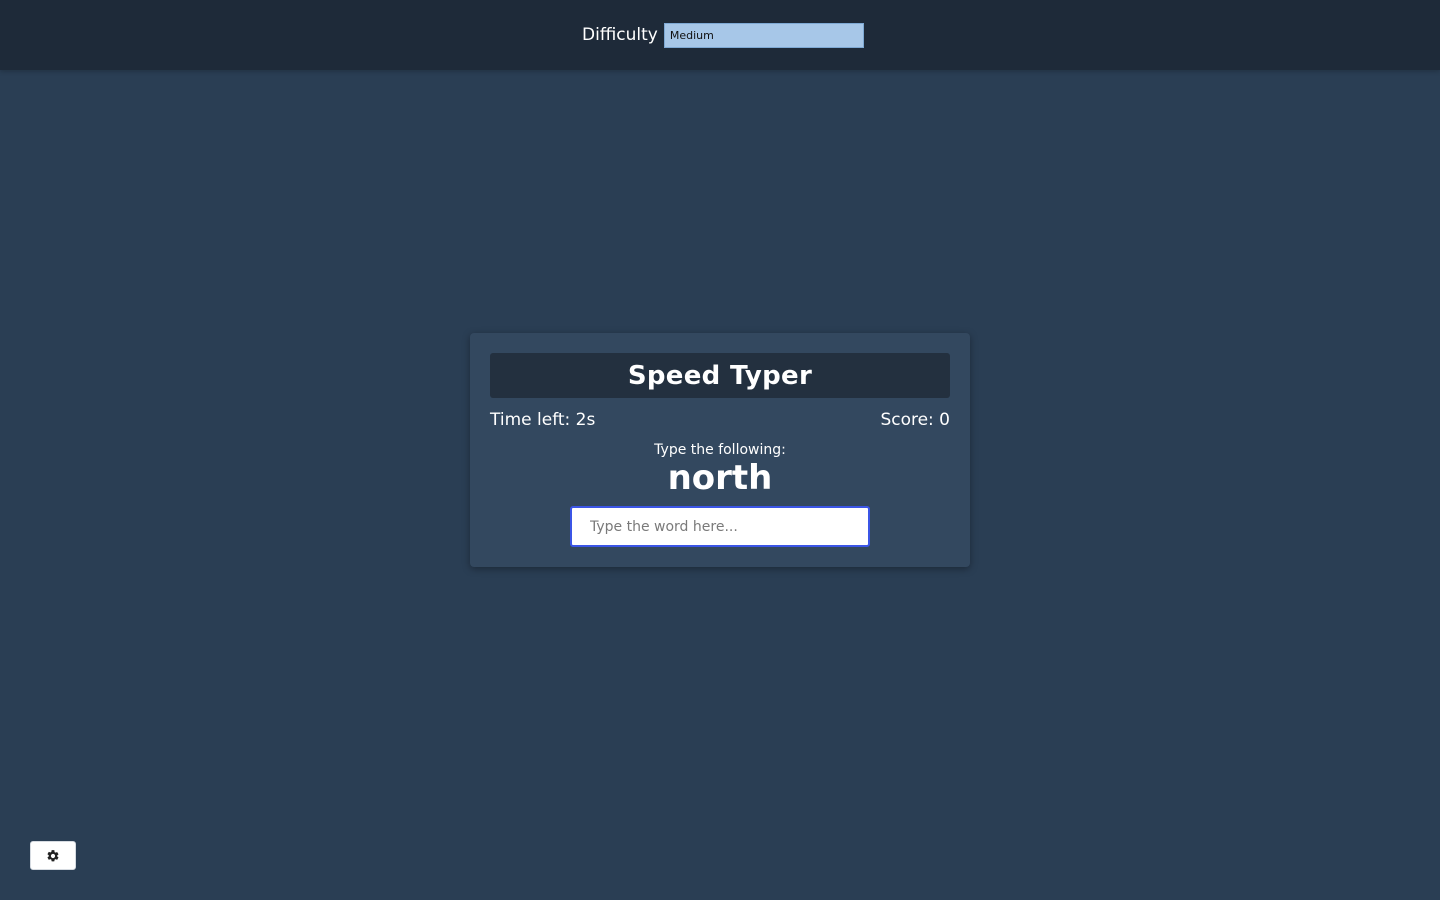  What do you see at coordinates (720, 478) in the screenshot?
I see `target-word: north` at bounding box center [720, 478].